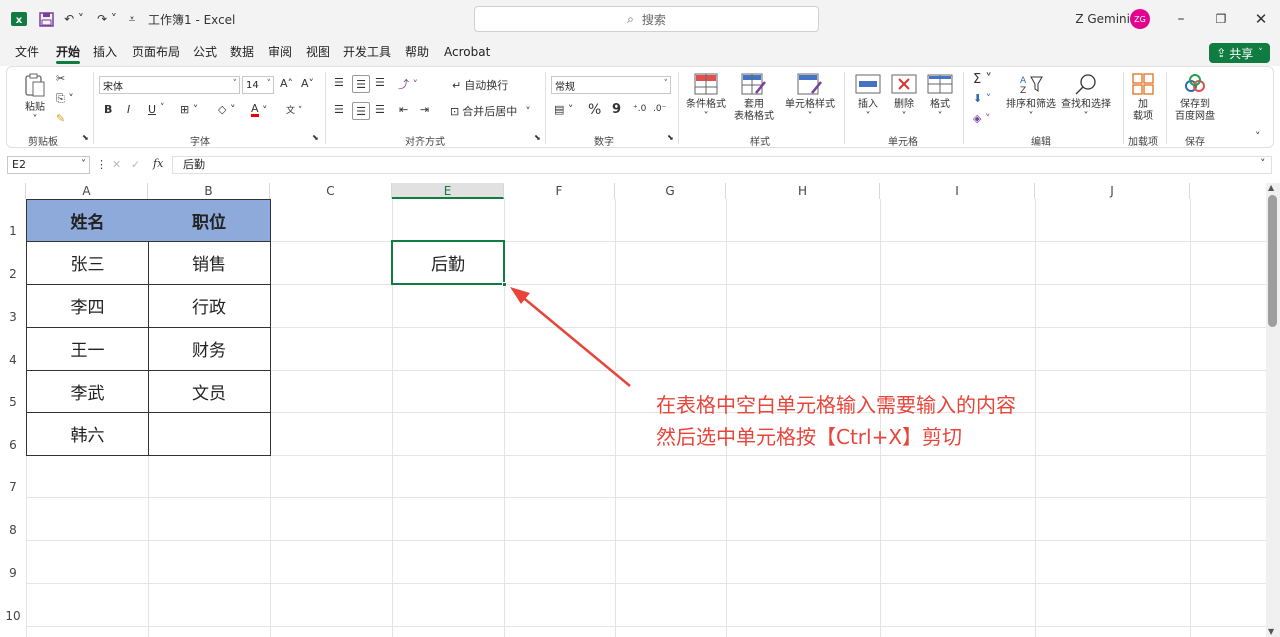 The width and height of the screenshot is (1280, 637). Describe the element at coordinates (13, 262) in the screenshot. I see `row-header-2: 2` at that location.